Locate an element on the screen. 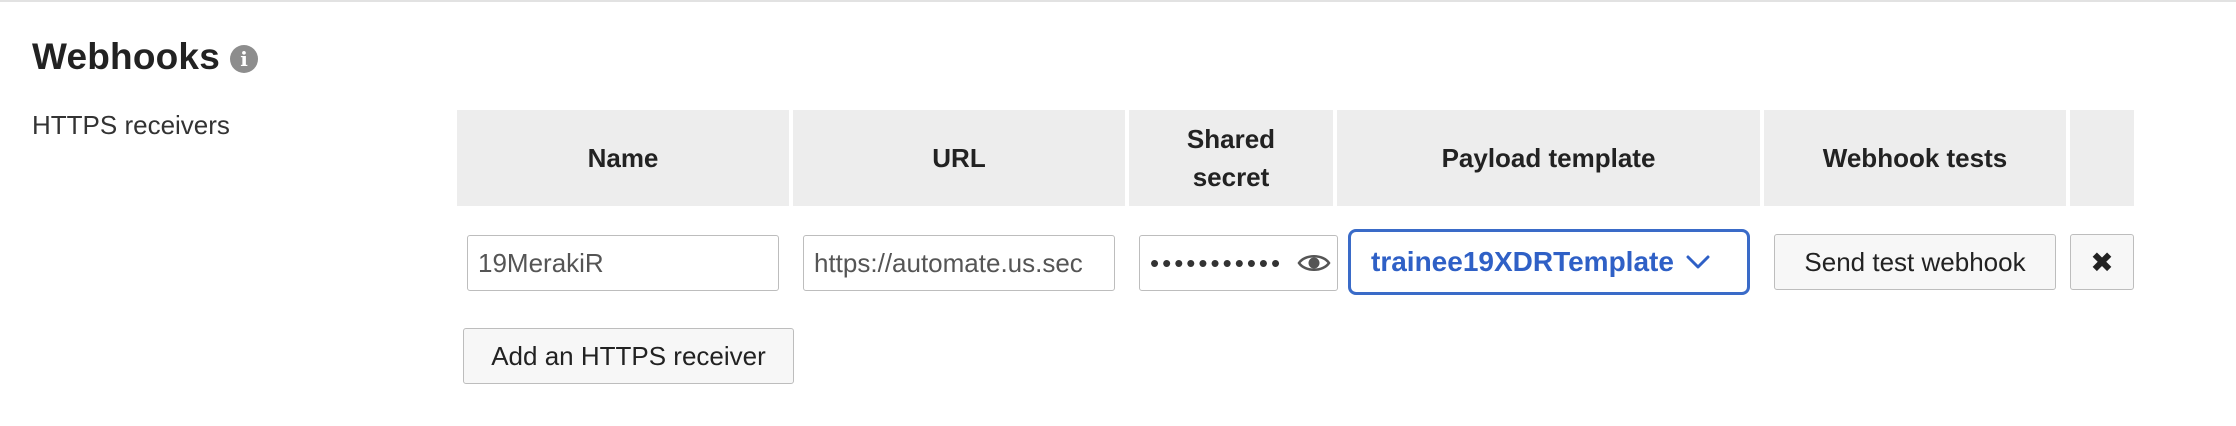 Image resolution: width=2236 pixels, height=426 pixels. shared-secret-input: ••••••••••• is located at coordinates (1238, 263).